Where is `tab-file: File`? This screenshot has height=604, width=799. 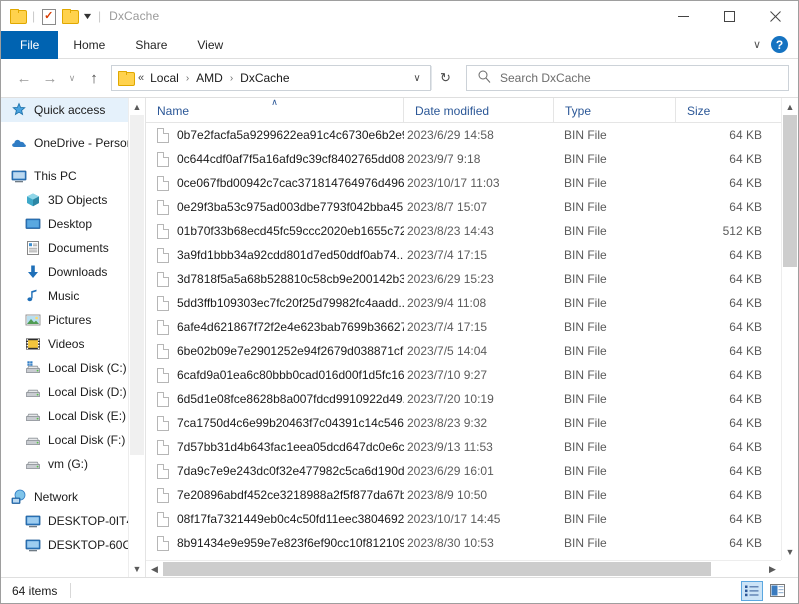
tab-file: File is located at coordinates (30, 45).